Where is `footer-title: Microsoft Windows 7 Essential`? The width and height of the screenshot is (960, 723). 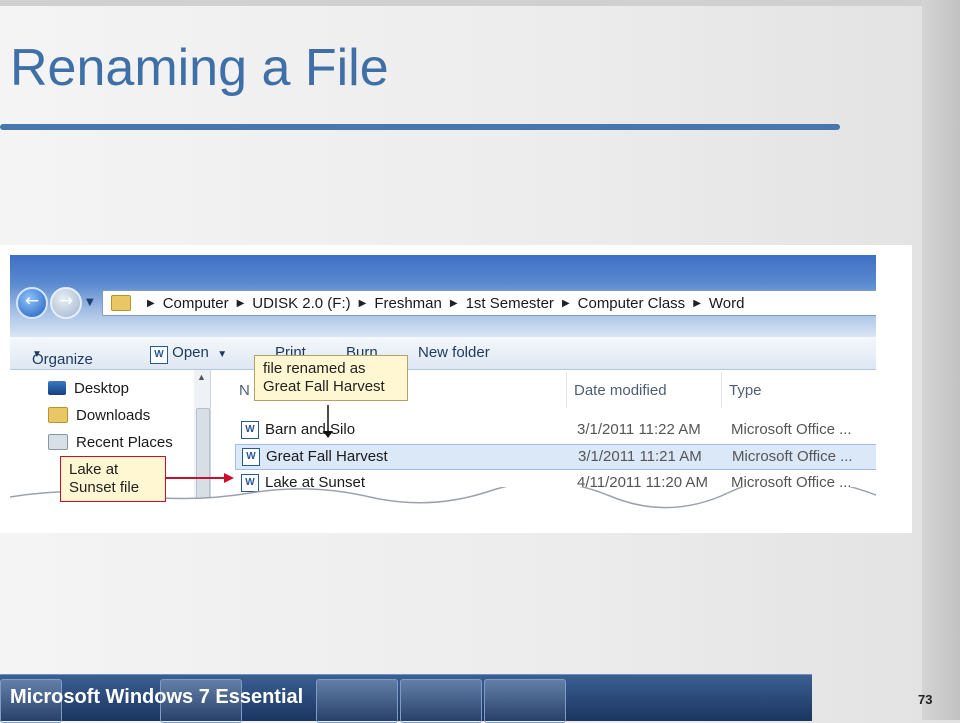
footer-title: Microsoft Windows 7 Essential is located at coordinates (157, 697).